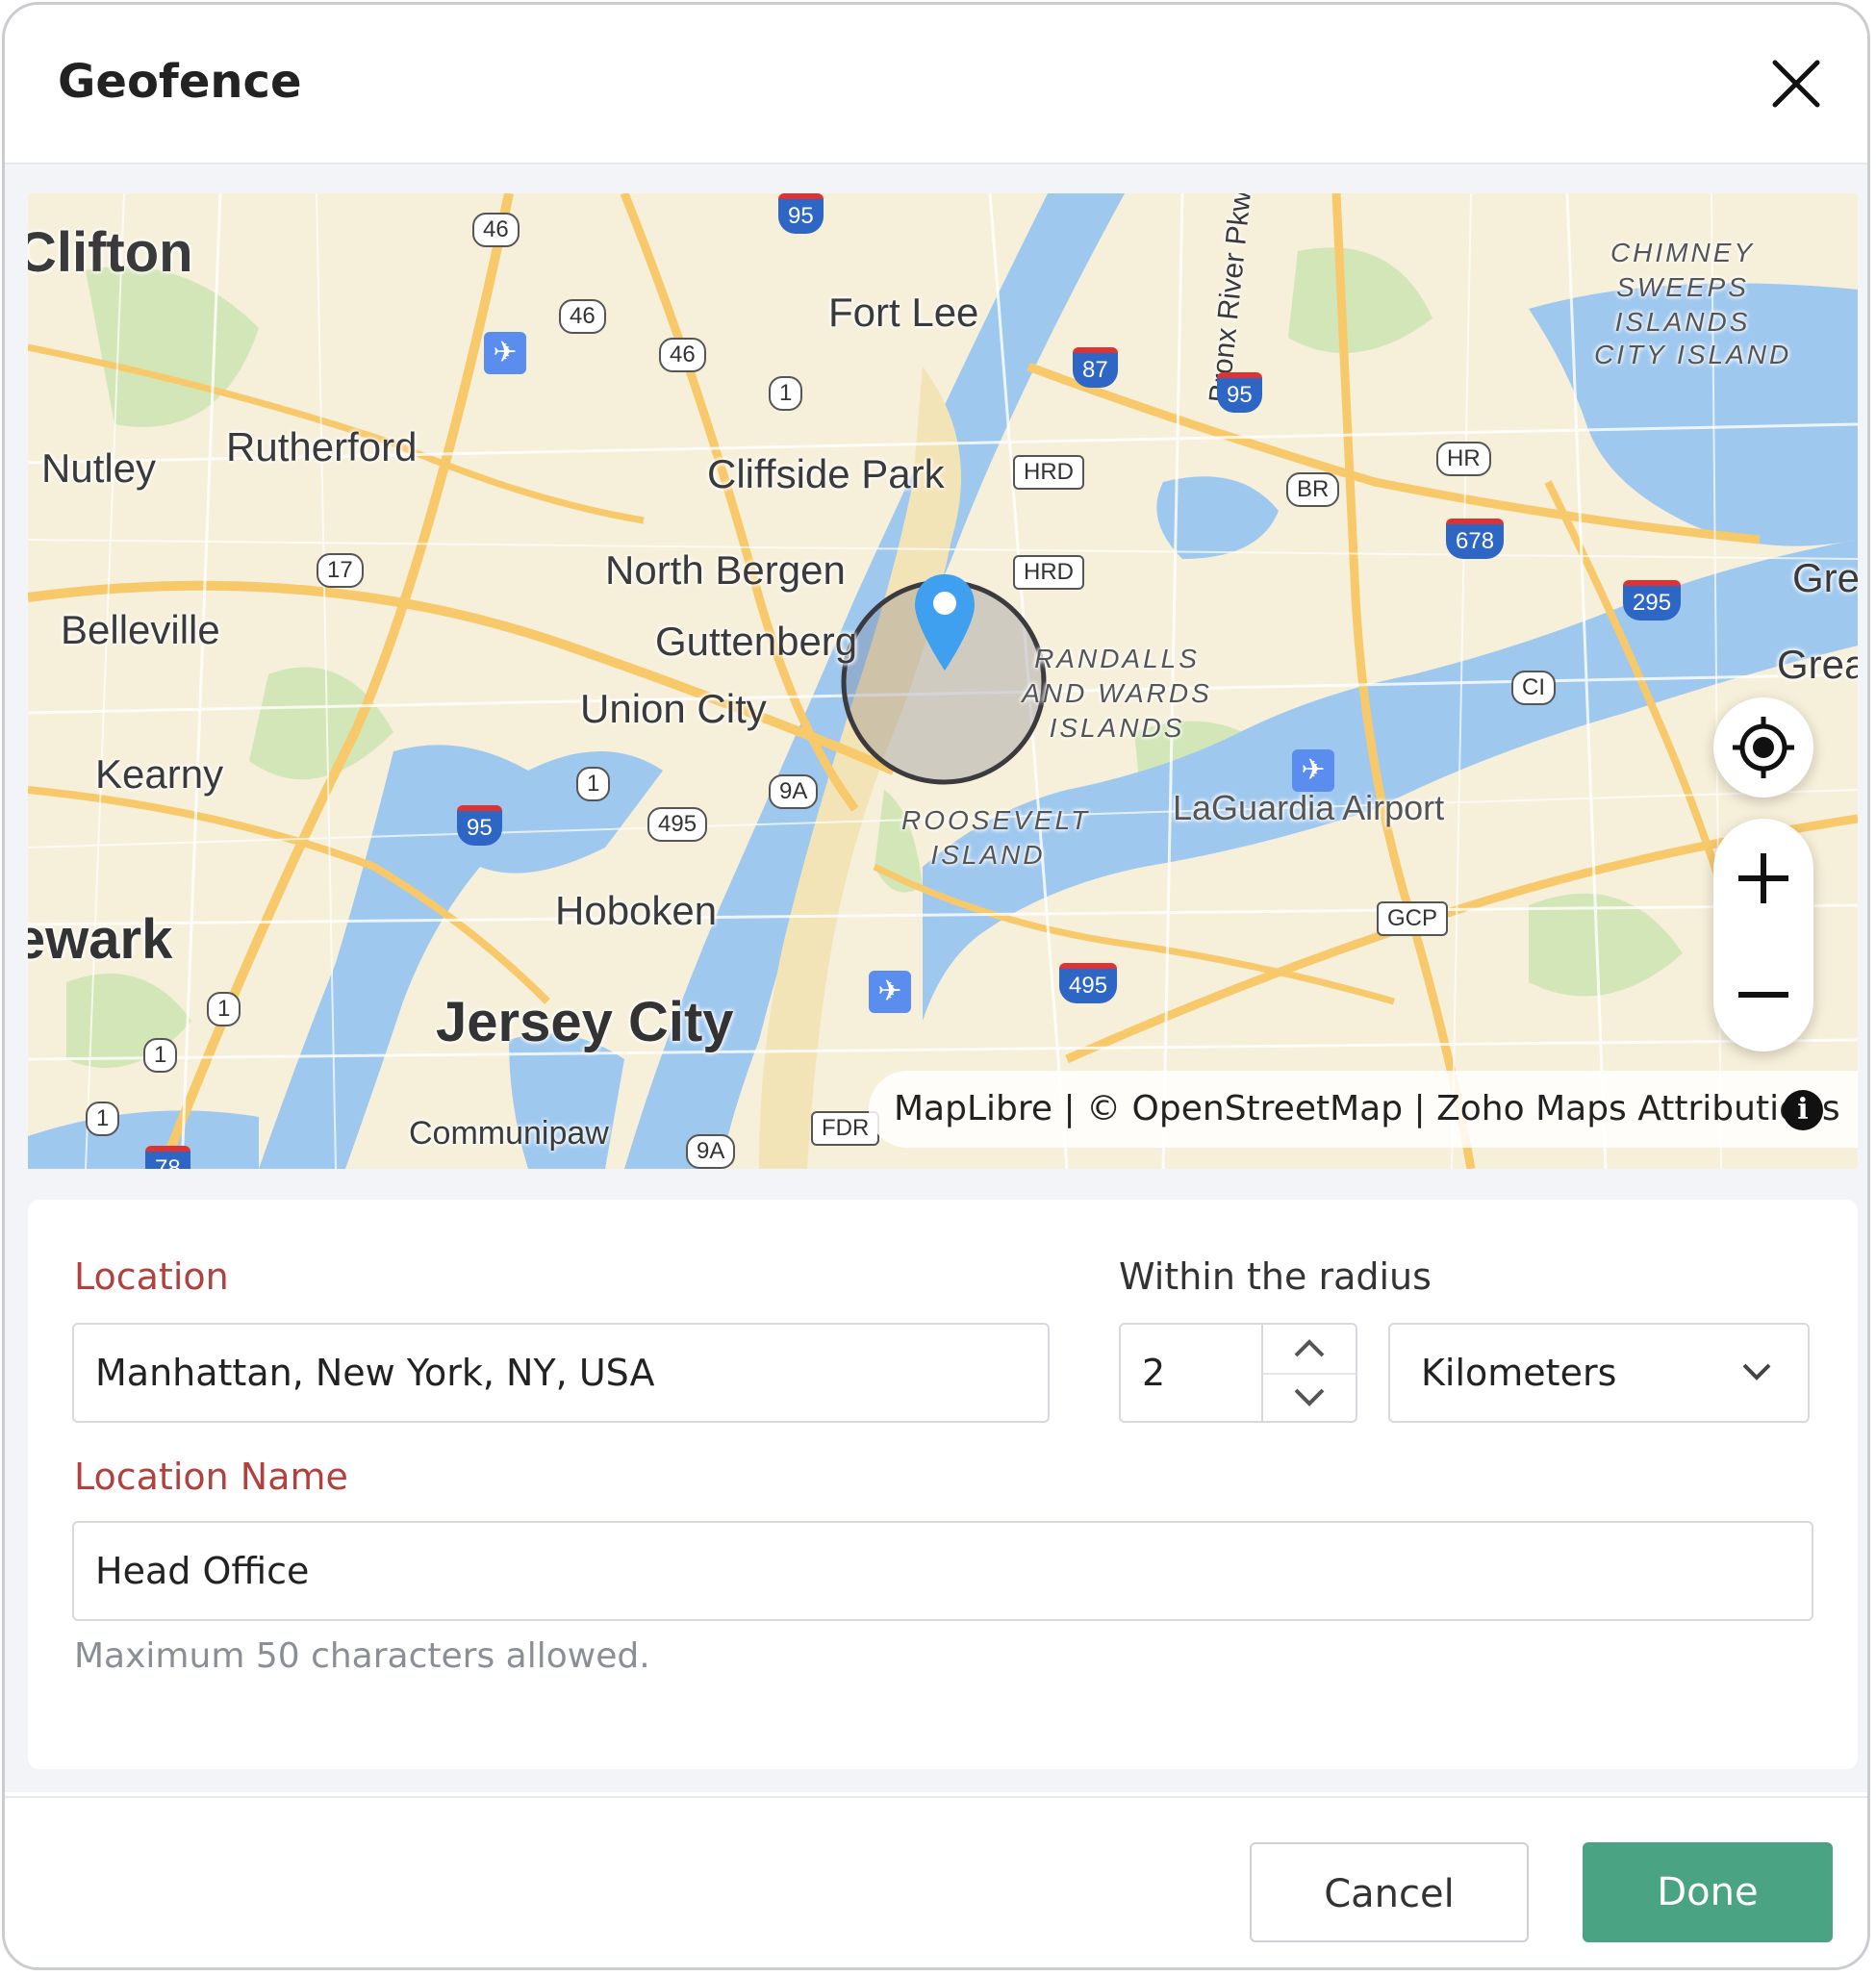 Image resolution: width=1876 pixels, height=1976 pixels. I want to click on map-label-north-bergen: North Bergen, so click(725, 570).